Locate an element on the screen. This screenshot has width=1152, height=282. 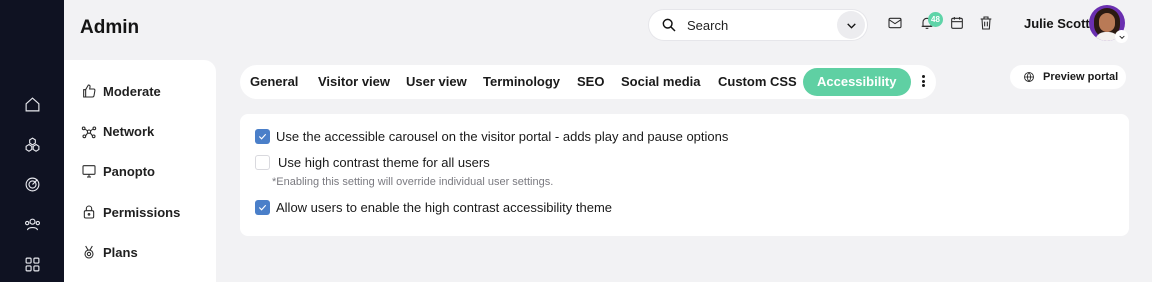
sidebar-item-network: Network is located at coordinates (117, 131).